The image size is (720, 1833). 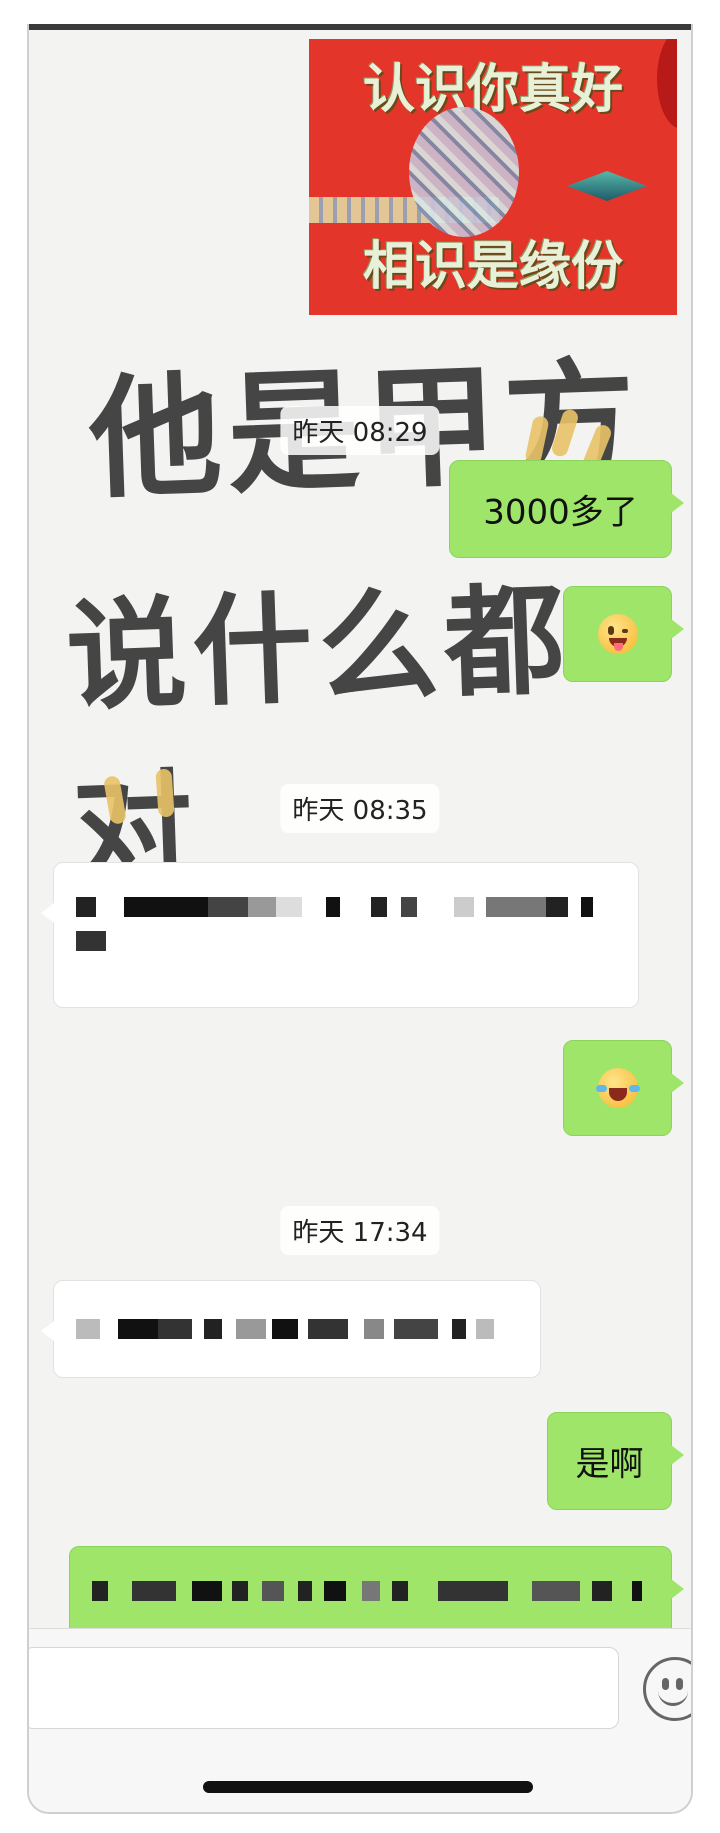 What do you see at coordinates (464, 172) in the screenshot?
I see `chinese-knot-icon` at bounding box center [464, 172].